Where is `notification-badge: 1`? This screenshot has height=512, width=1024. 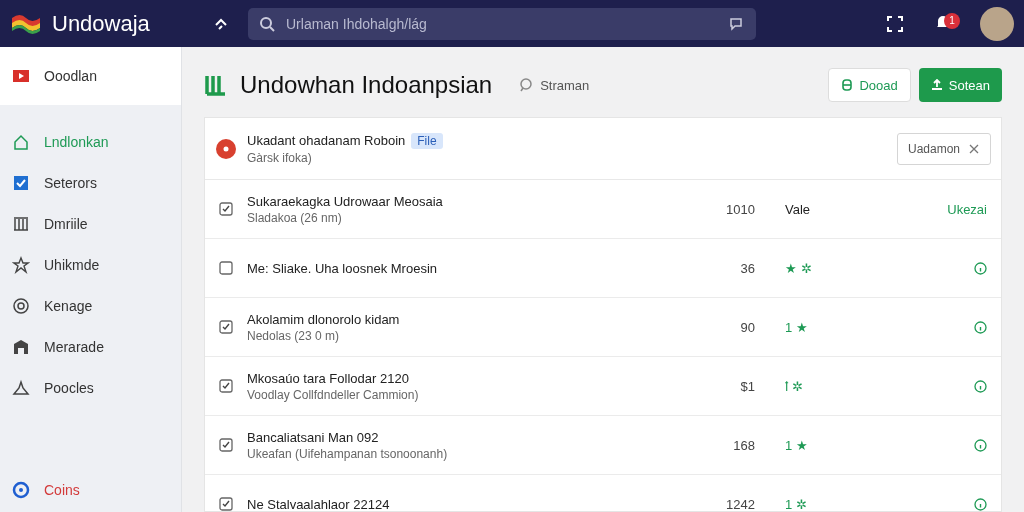
notification-badge: 1 is located at coordinates (952, 20).